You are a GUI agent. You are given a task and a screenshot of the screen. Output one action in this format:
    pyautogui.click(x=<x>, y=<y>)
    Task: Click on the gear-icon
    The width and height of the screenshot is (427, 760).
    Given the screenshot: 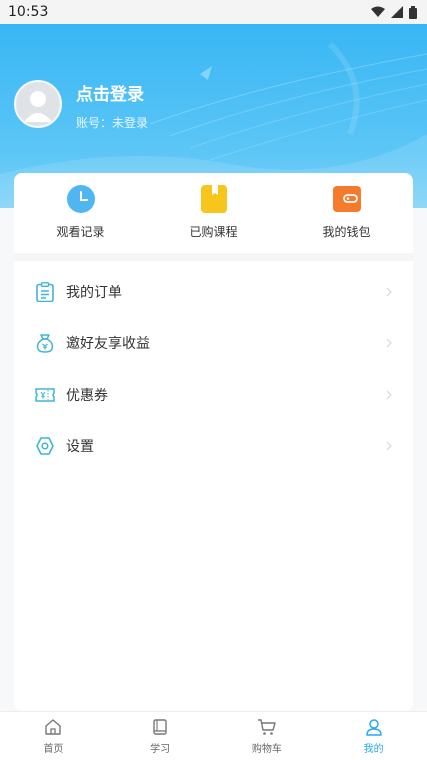 What is the action you would take?
    pyautogui.click(x=45, y=446)
    